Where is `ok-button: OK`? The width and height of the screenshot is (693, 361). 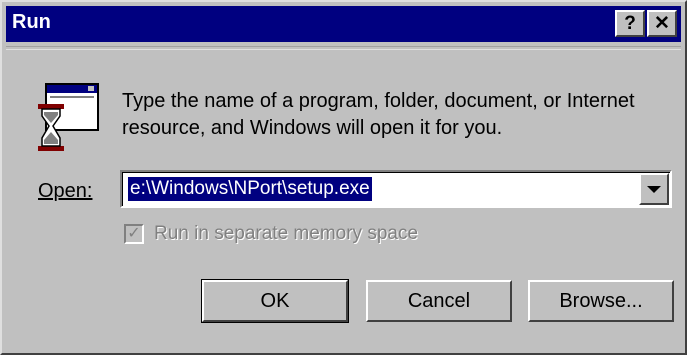 ok-button: OK is located at coordinates (275, 301).